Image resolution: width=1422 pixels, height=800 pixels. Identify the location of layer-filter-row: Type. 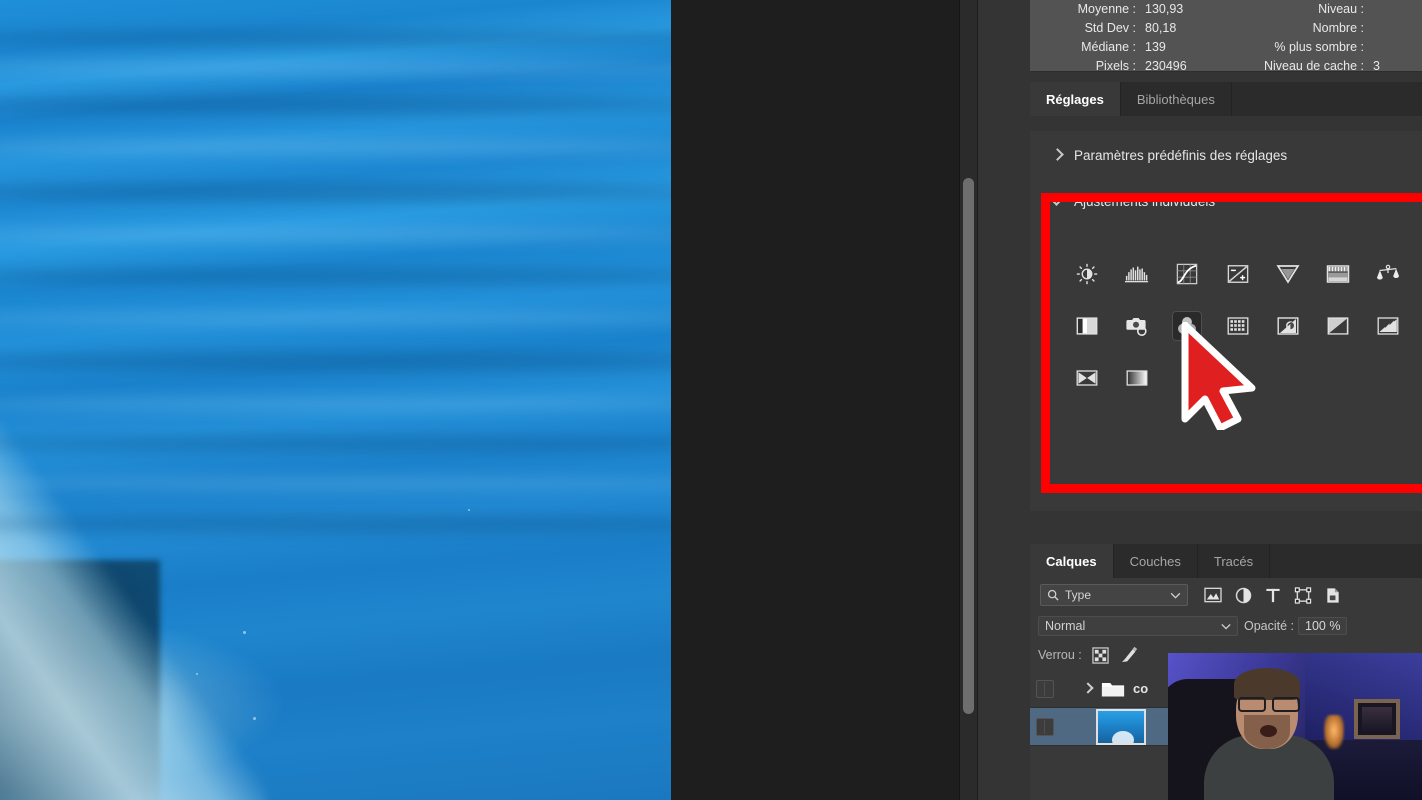
(1226, 595).